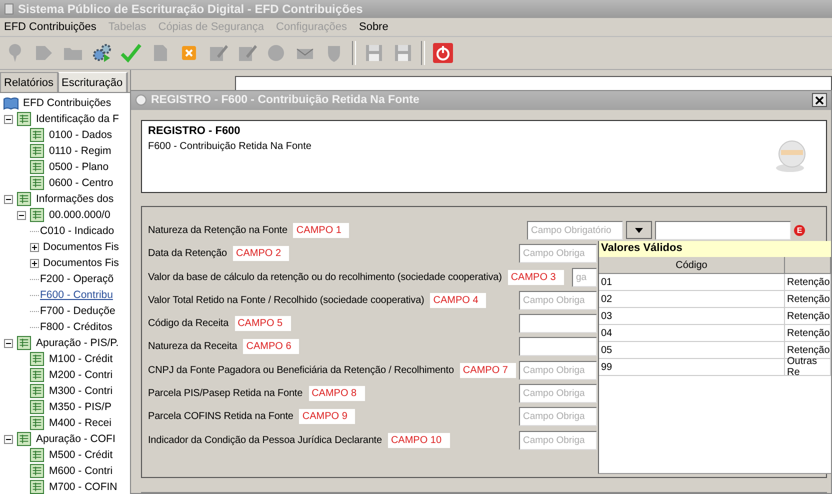 The image size is (832, 494). Describe the element at coordinates (692, 350) in the screenshot. I see `table-cell: 05` at that location.